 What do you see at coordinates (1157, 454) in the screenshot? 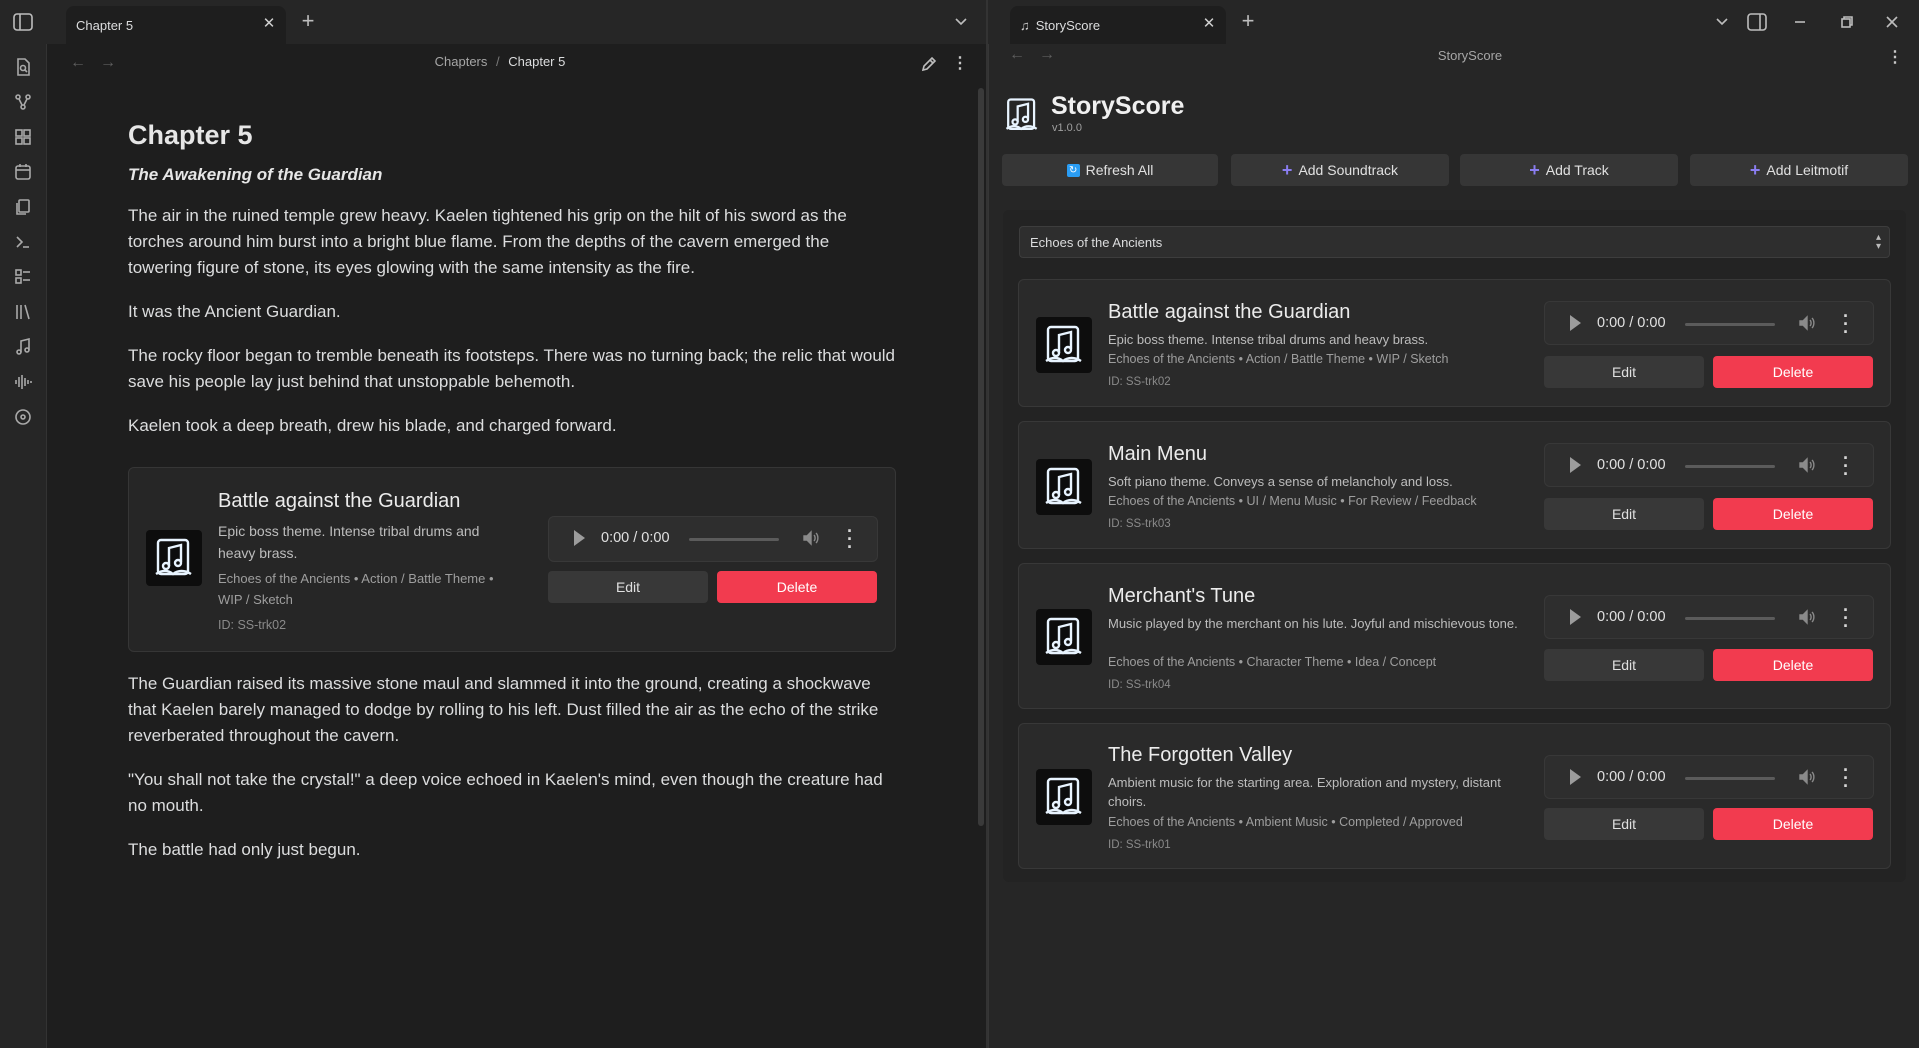
I see `track-title: Main Menu` at bounding box center [1157, 454].